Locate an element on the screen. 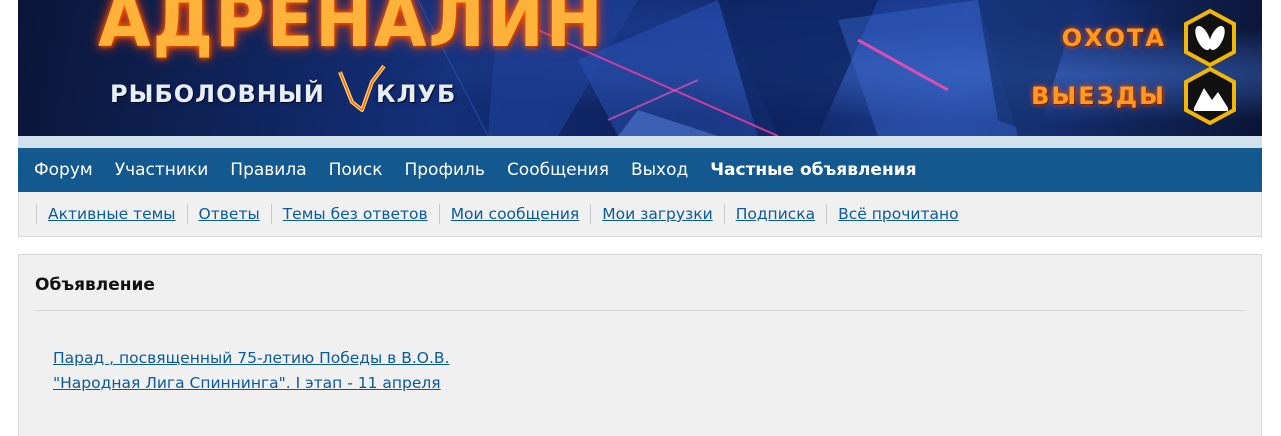  nav-item-messages: Сообщения is located at coordinates (558, 170).